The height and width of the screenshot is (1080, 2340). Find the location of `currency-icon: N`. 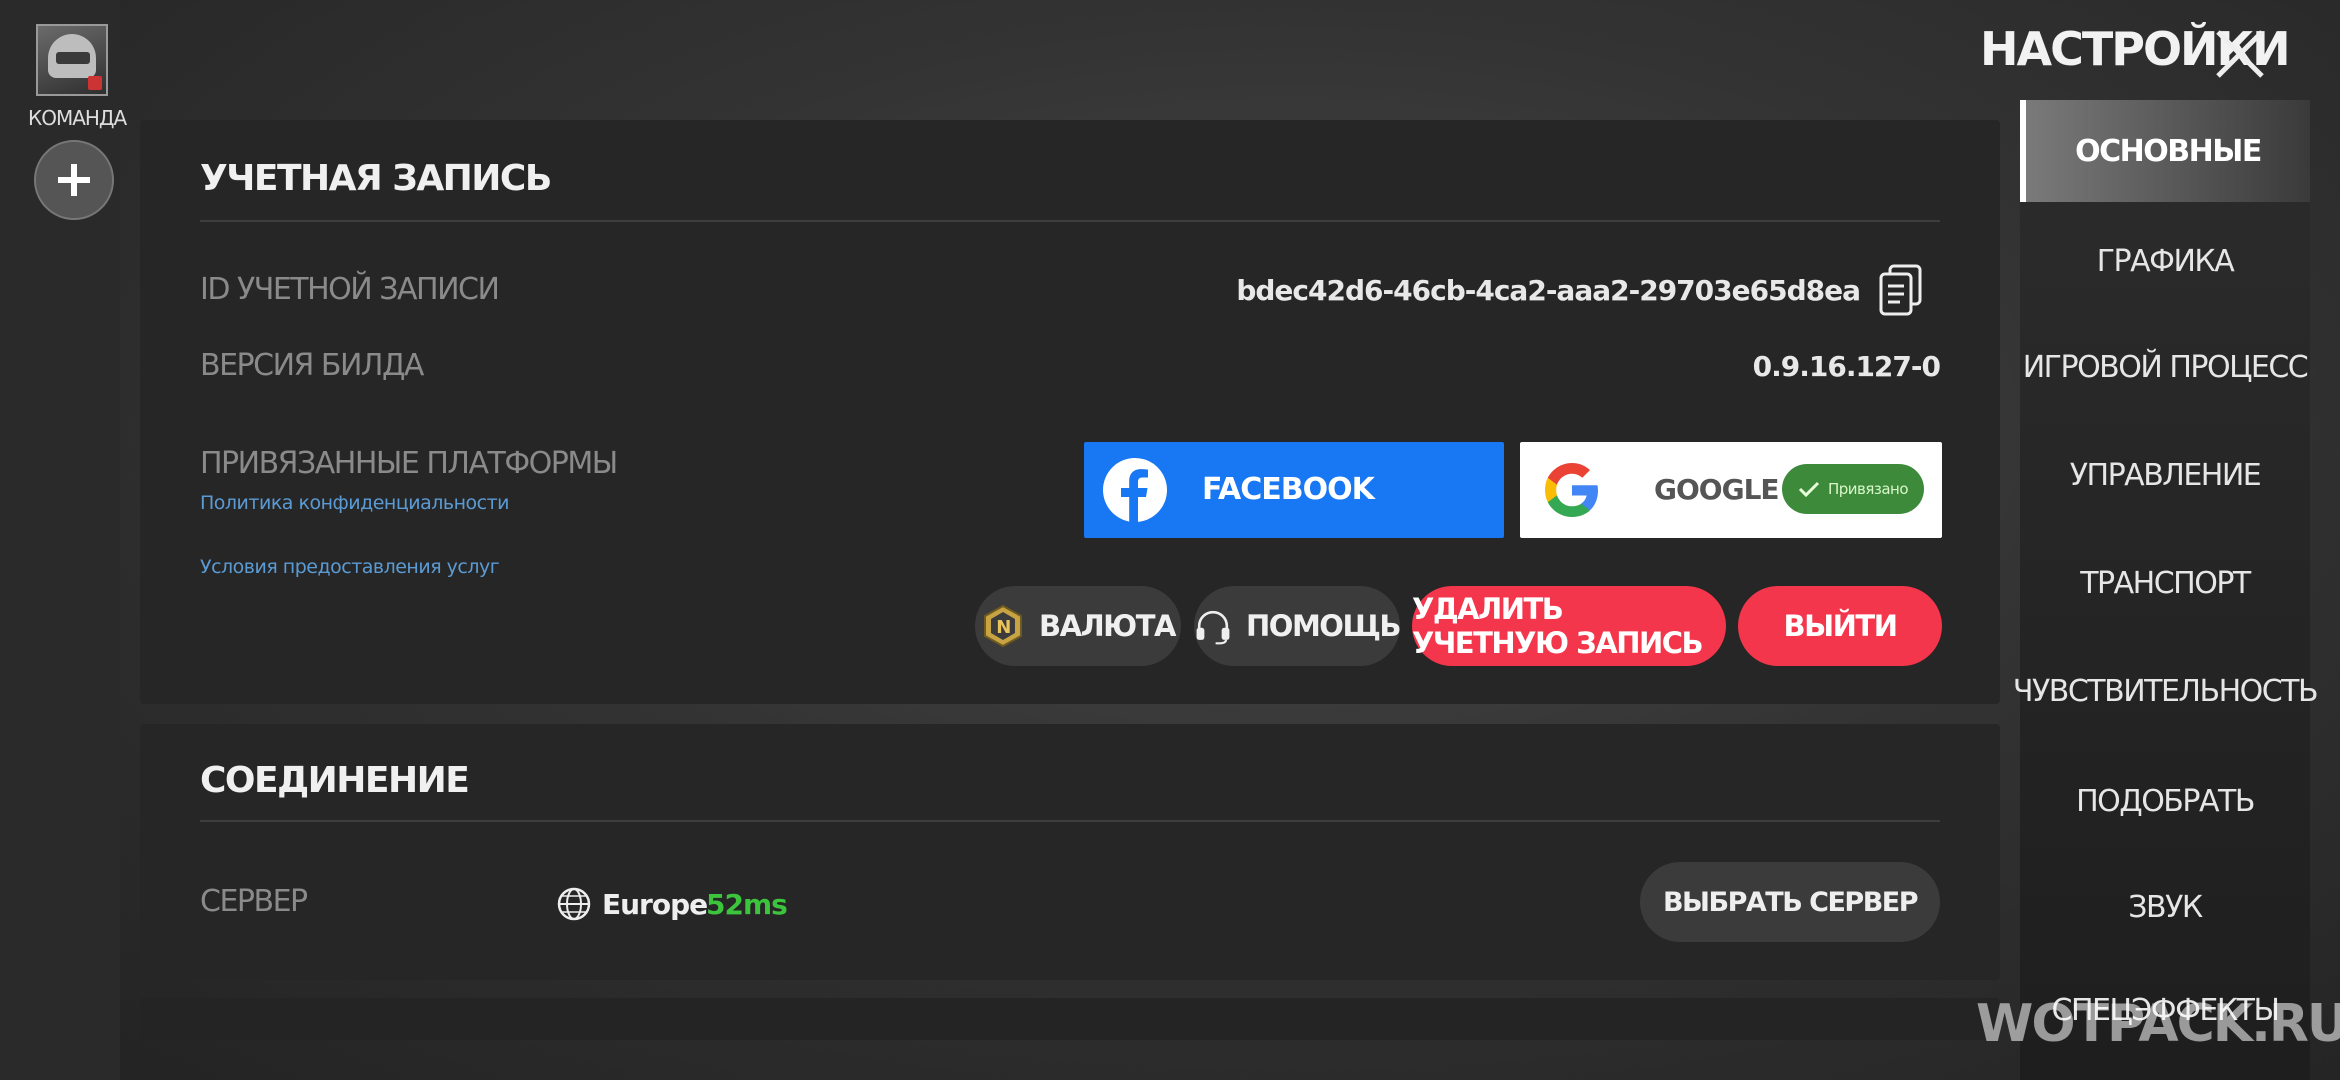

currency-icon: N is located at coordinates (1003, 626).